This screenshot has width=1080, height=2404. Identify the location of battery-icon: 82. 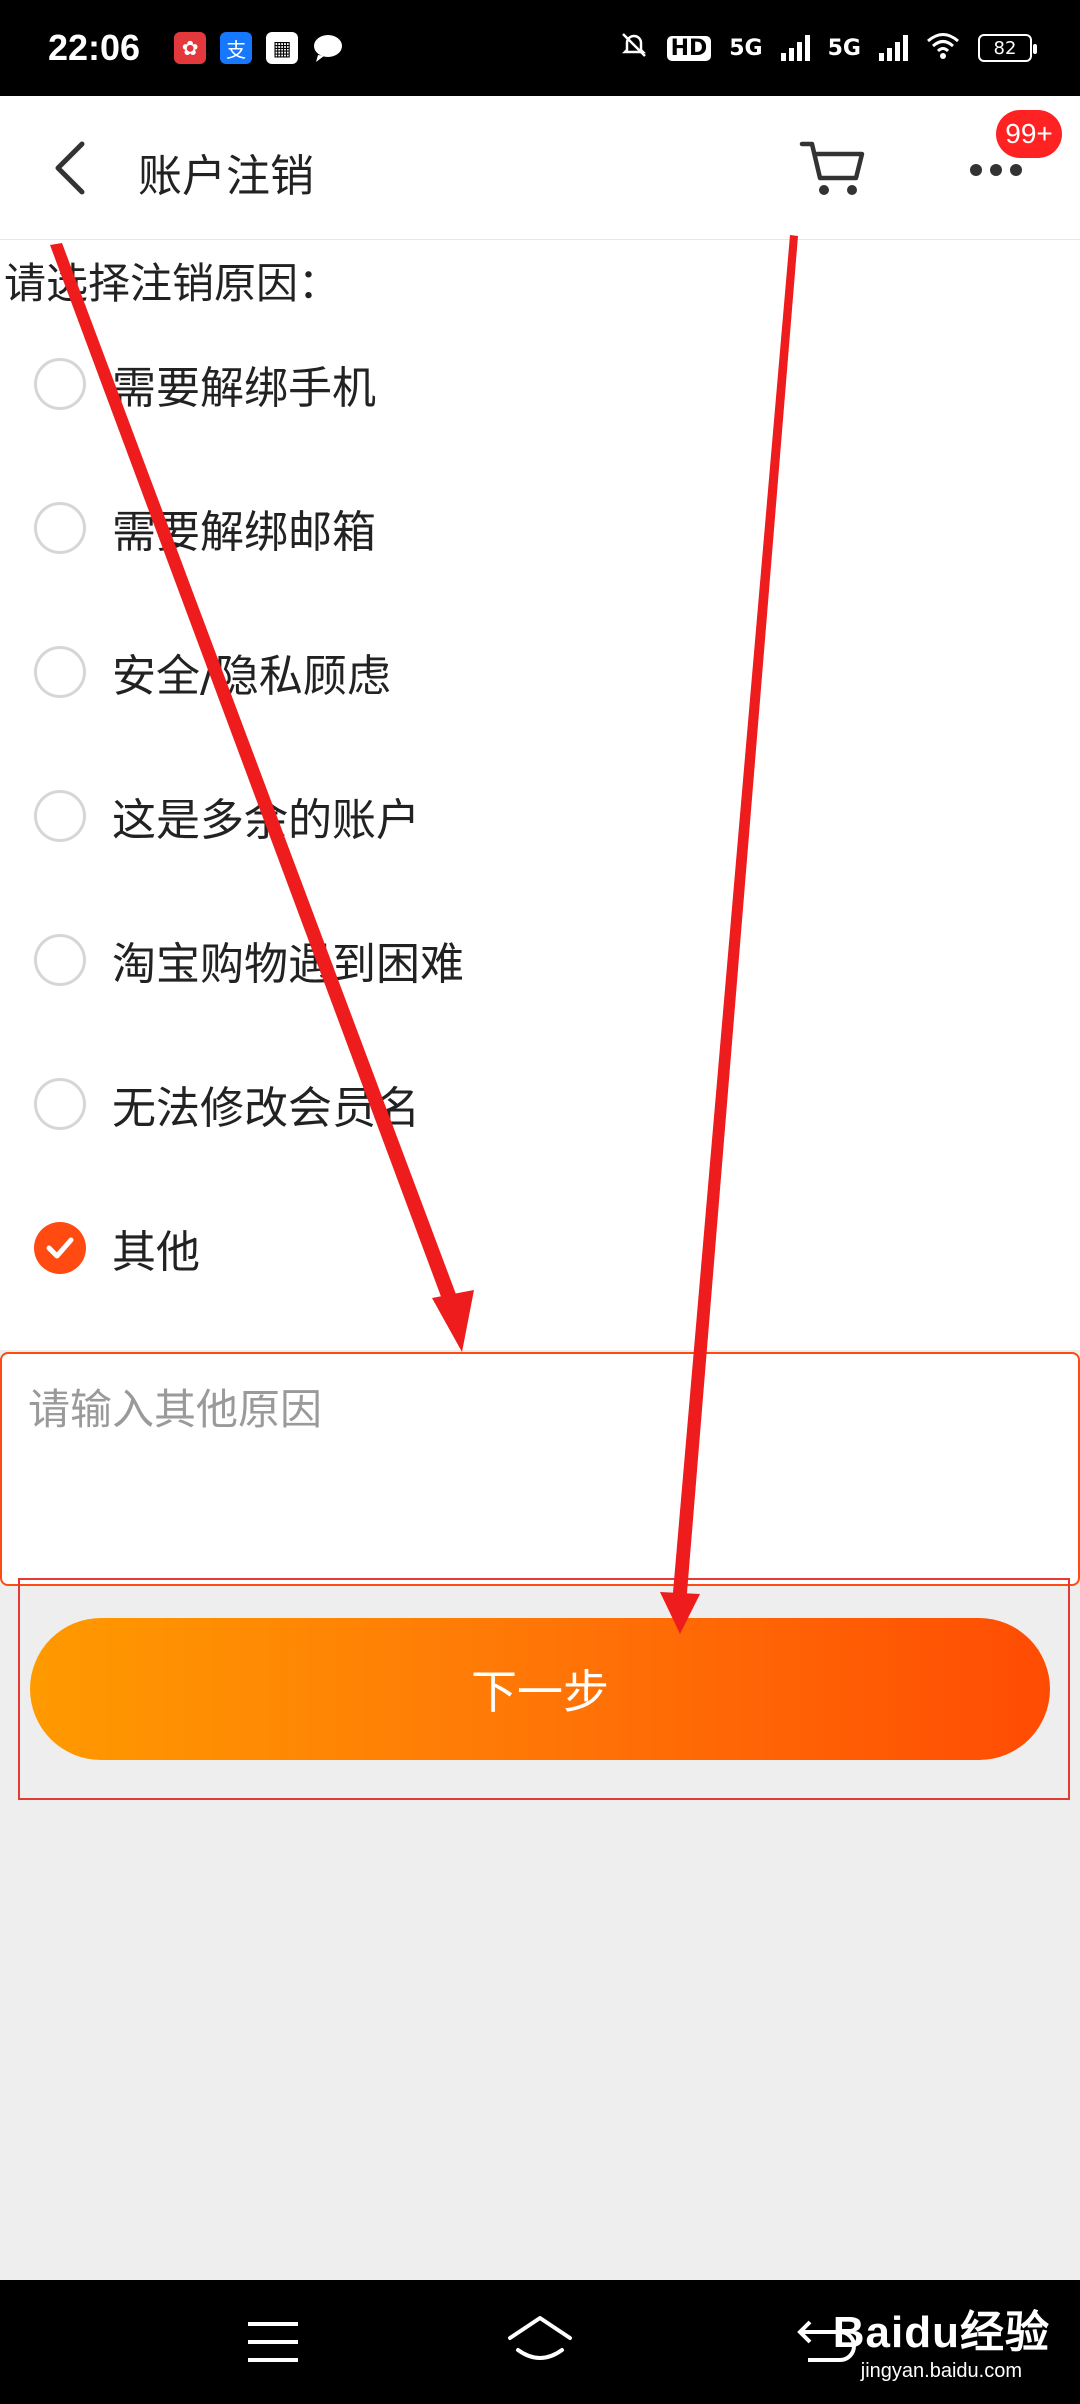
(1007, 48).